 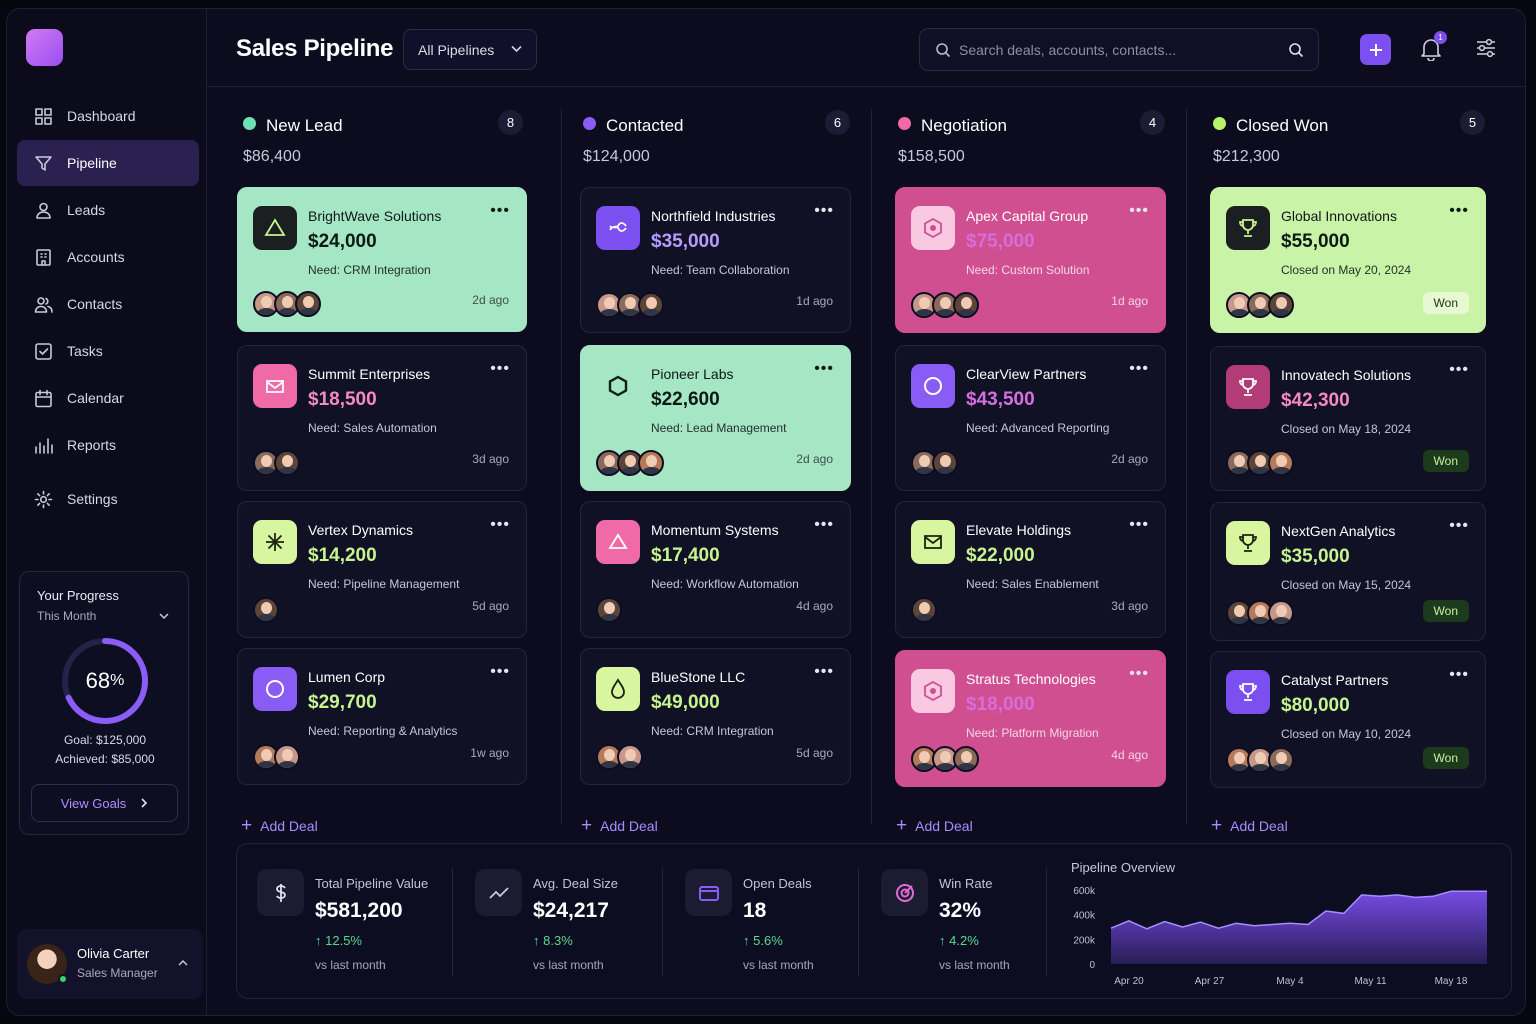 I want to click on stat-label: Total Pipeline Value, so click(x=372, y=883).